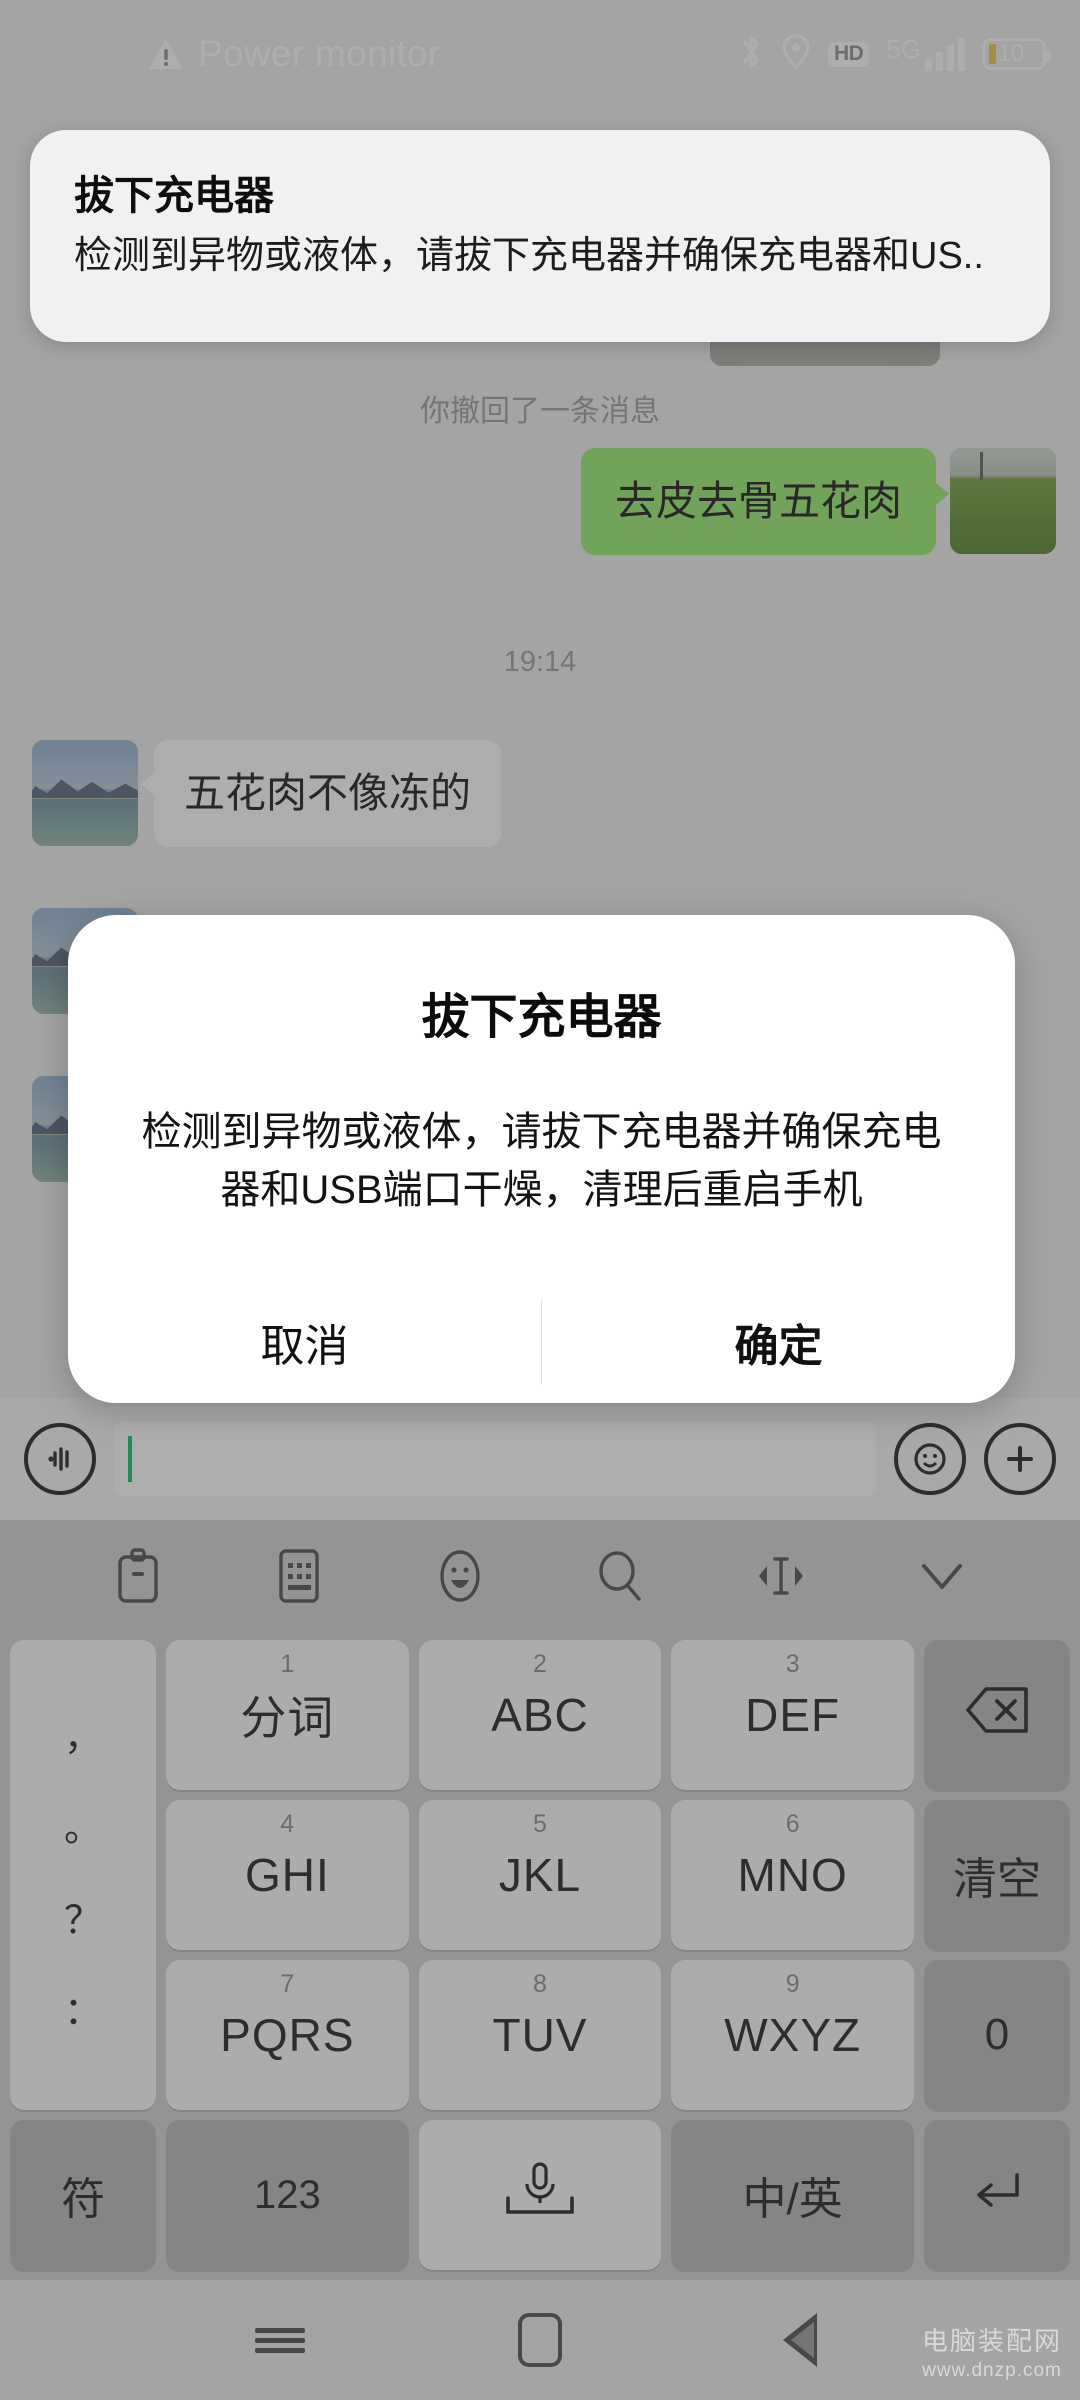 The image size is (1080, 2400). I want to click on watermark: 电脑装配网 www.dnzp.com, so click(992, 2351).